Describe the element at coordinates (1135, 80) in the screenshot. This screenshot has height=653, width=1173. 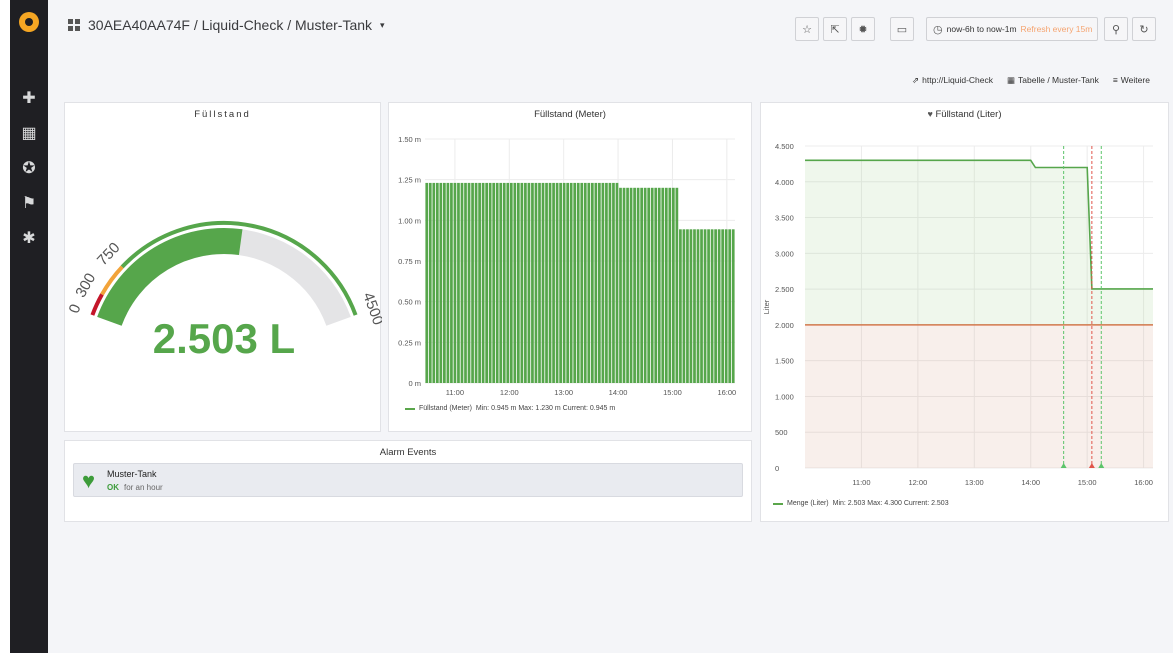
I see `more-links-label: Weitere` at that location.